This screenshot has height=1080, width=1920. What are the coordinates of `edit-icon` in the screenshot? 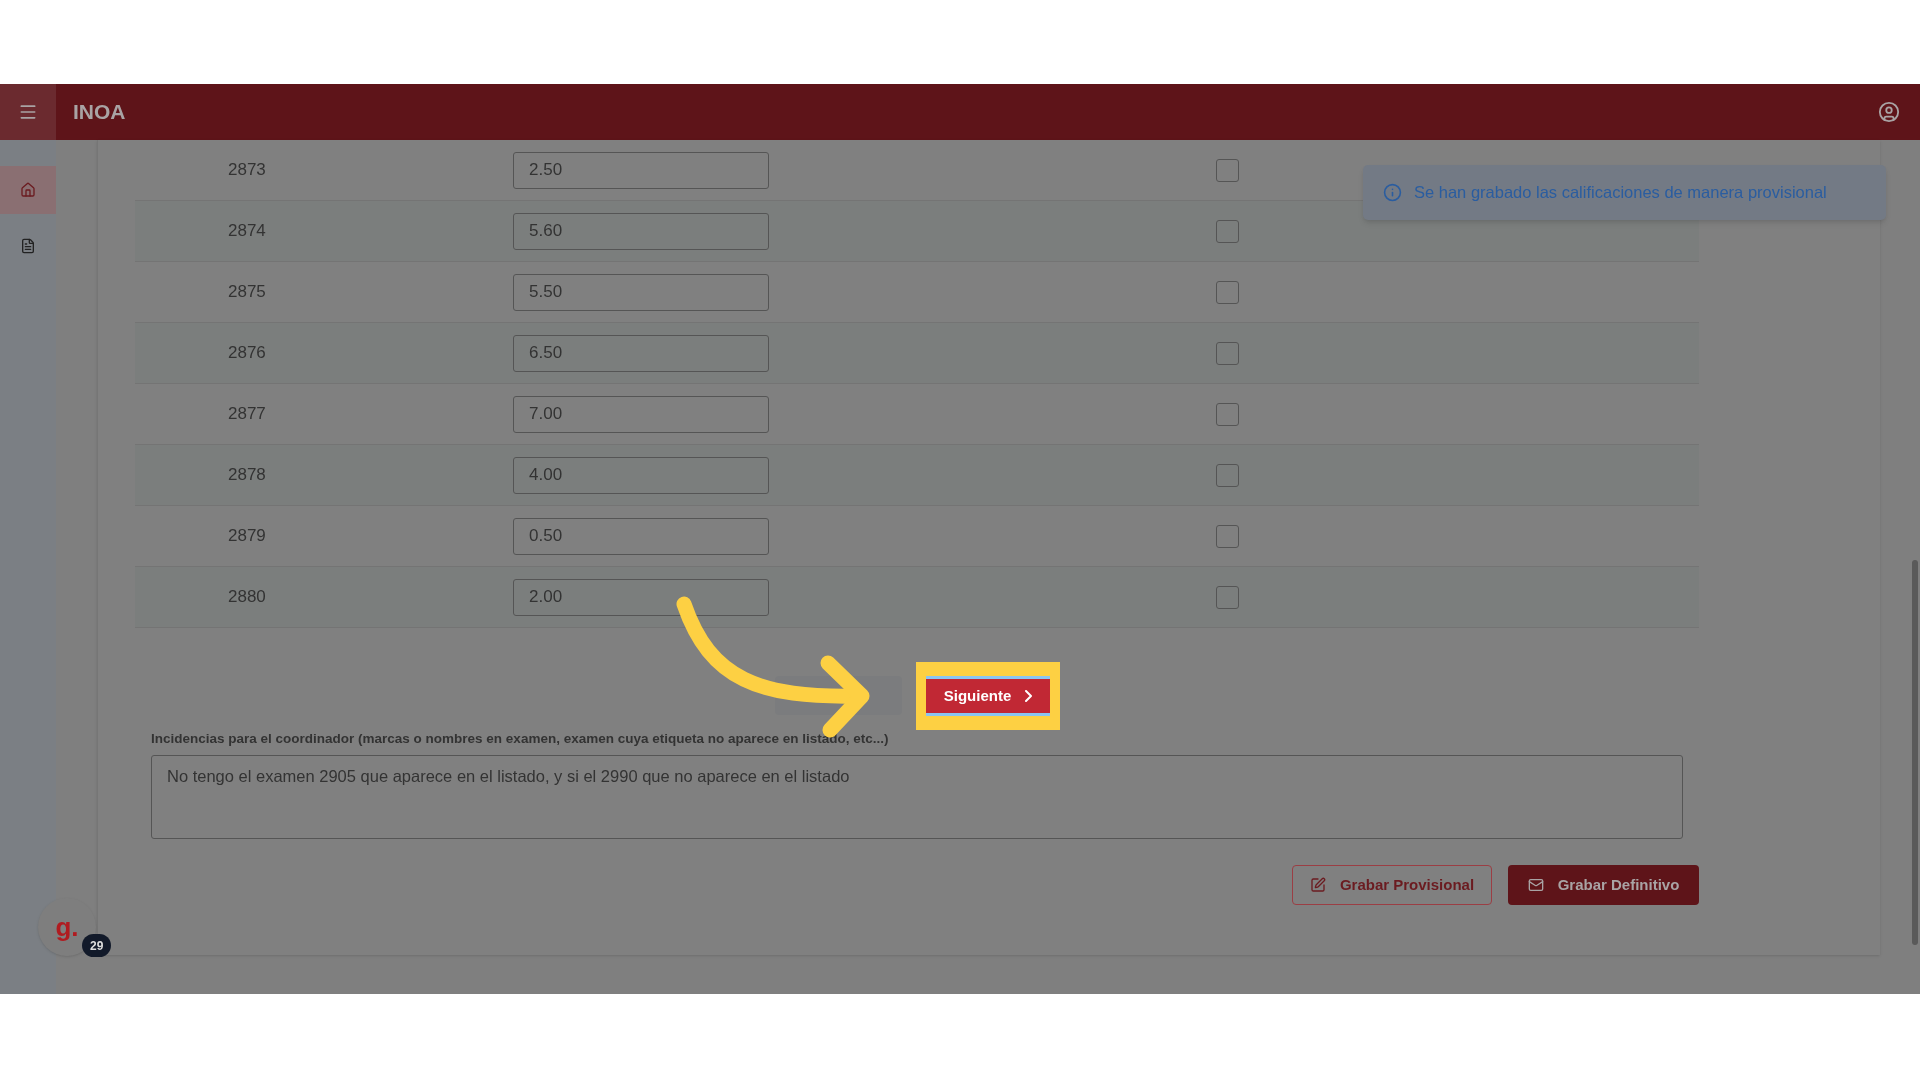 It's located at (1317, 885).